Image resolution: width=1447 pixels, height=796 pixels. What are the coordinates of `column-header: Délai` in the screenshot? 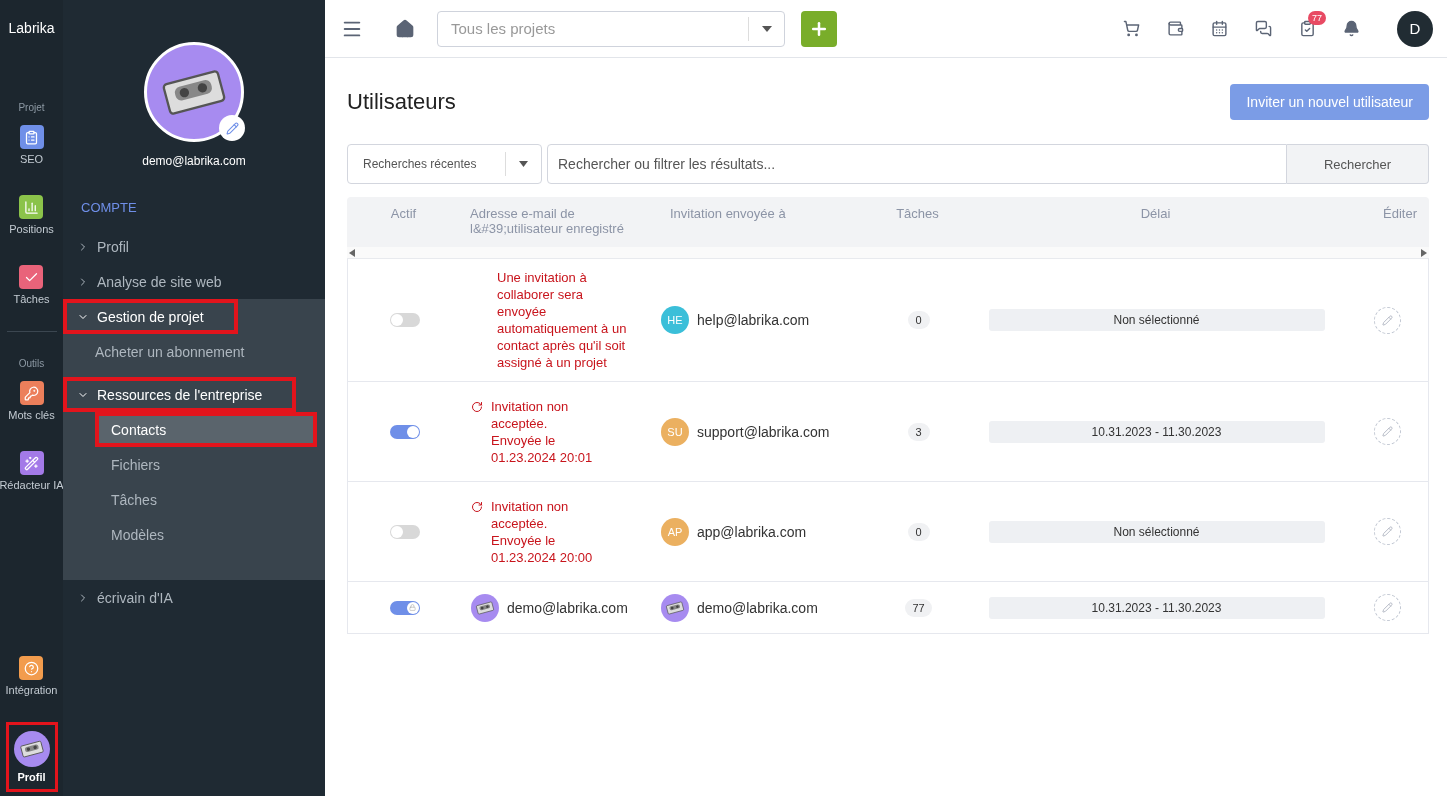 It's located at (1155, 214).